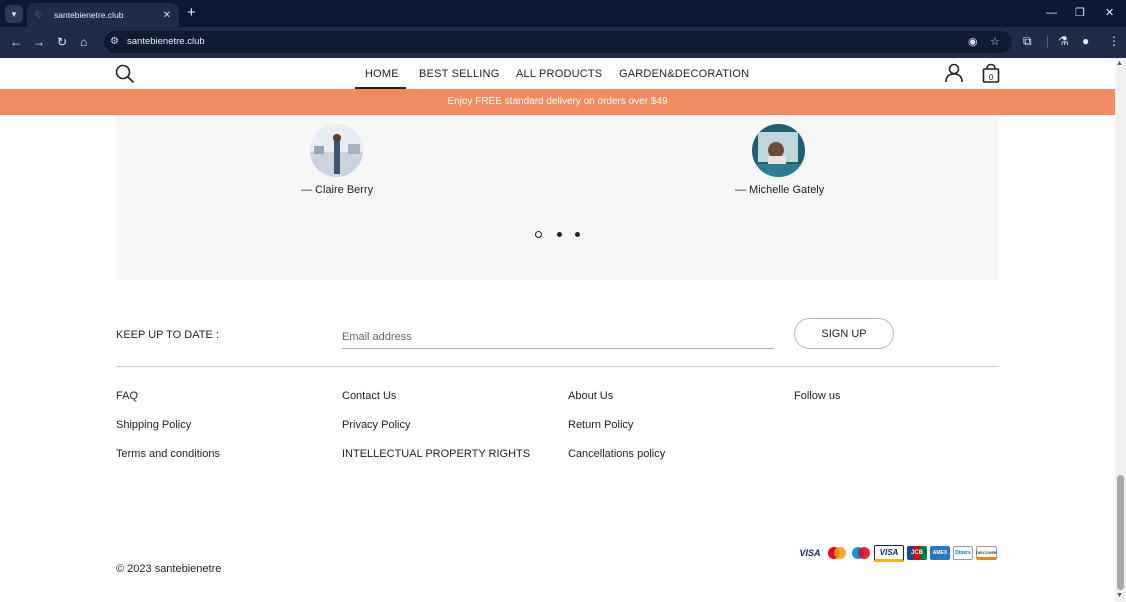 This screenshot has height=602, width=1126. I want to click on diners-icon: Diners, so click(963, 553).